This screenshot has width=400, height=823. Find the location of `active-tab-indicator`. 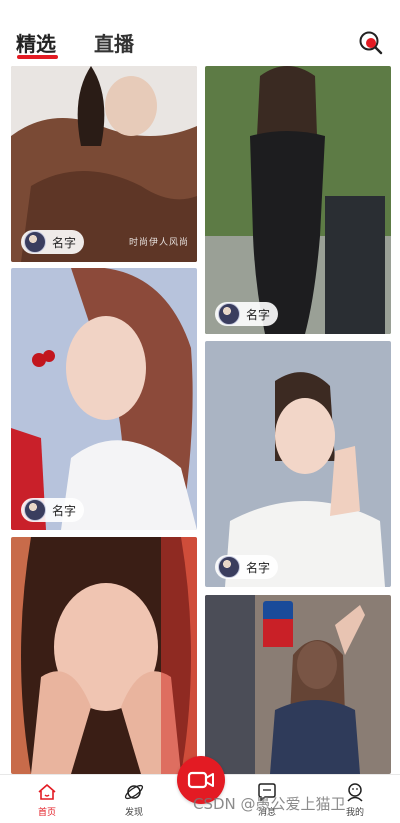

active-tab-indicator is located at coordinates (37, 57).